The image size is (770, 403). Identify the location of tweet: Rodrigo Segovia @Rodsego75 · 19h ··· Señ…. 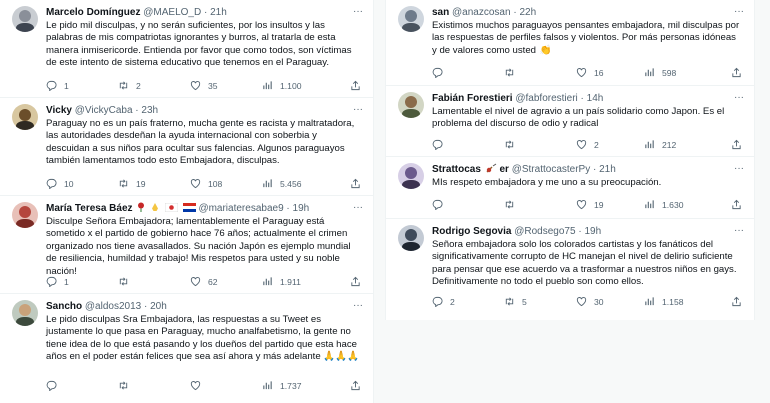
(570, 269).